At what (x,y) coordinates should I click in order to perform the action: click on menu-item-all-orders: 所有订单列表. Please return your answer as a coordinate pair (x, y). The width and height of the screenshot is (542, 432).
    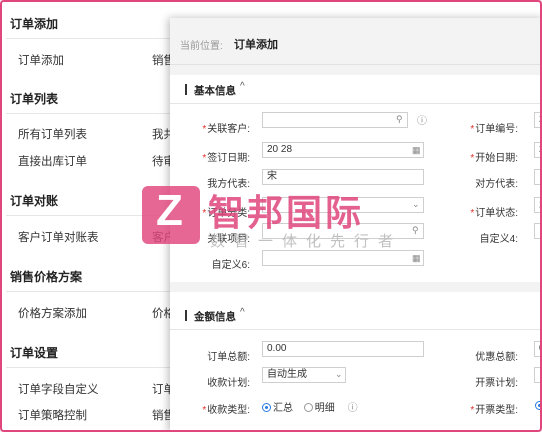
    Looking at the image, I should click on (52, 134).